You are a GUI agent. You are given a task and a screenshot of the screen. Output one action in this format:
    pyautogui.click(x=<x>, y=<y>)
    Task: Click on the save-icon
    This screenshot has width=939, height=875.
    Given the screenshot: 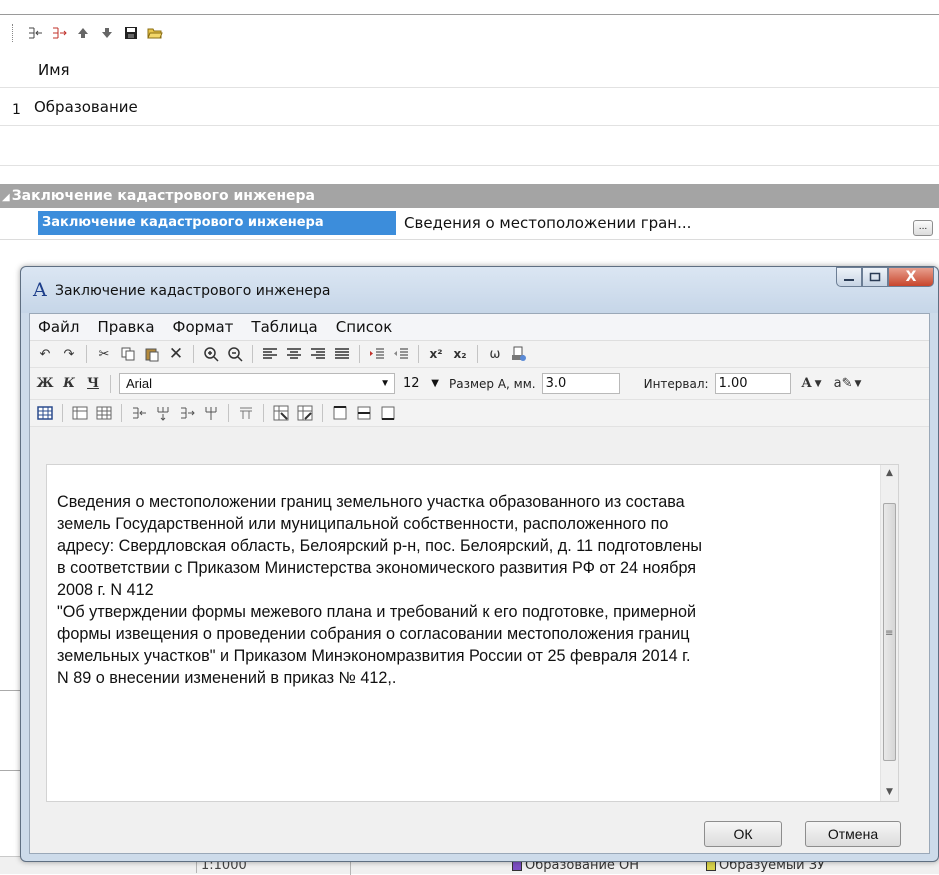 What is the action you would take?
    pyautogui.click(x=131, y=33)
    